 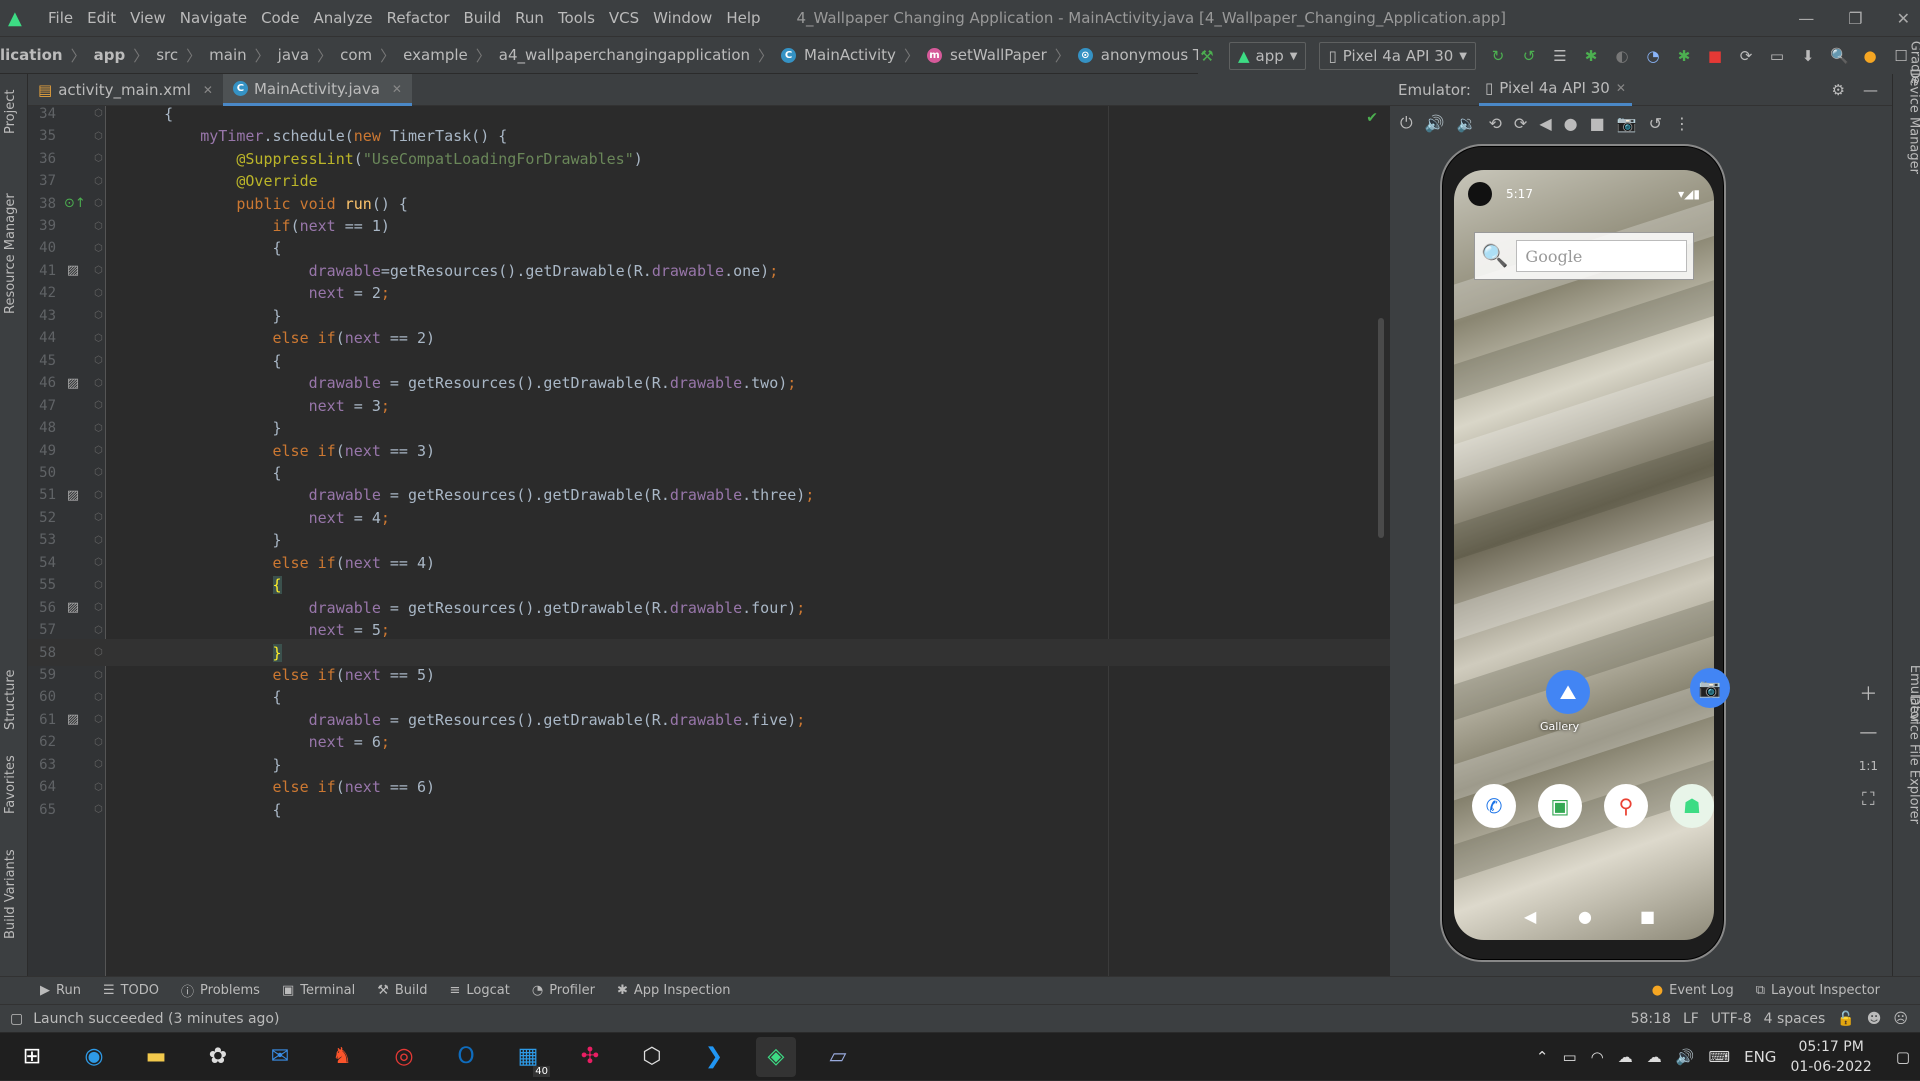 I want to click on breadcrumb-item: lication, so click(x=31, y=55).